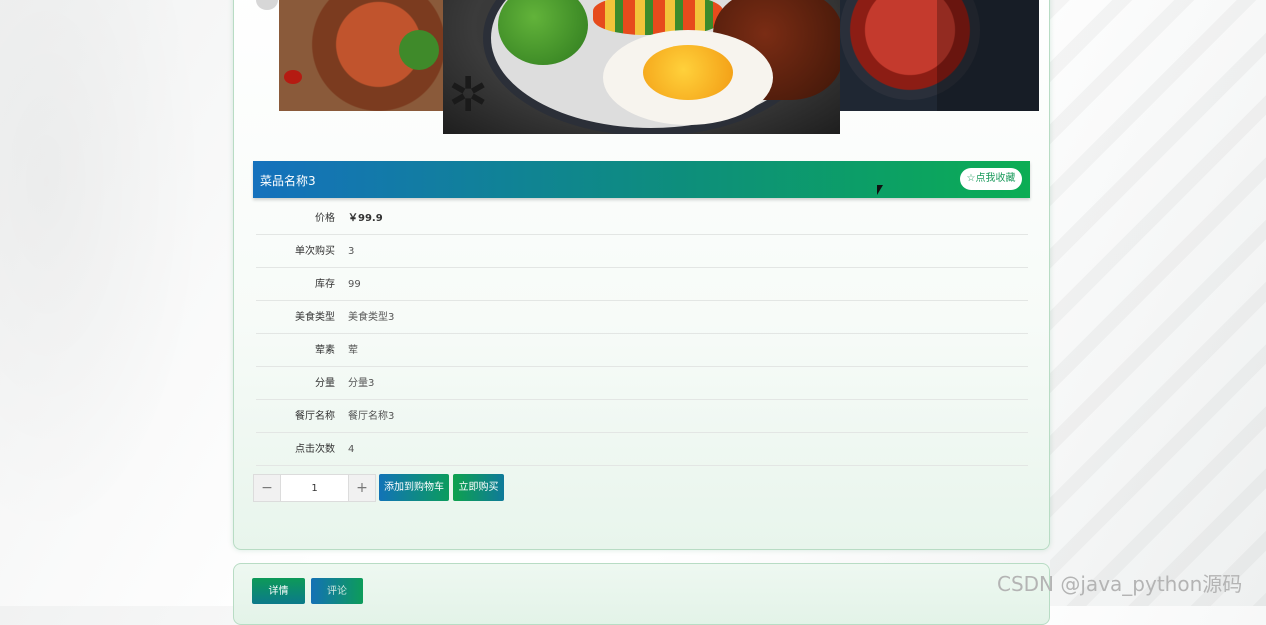 The image size is (1266, 625). I want to click on carousel-image-left, so click(362, 55).